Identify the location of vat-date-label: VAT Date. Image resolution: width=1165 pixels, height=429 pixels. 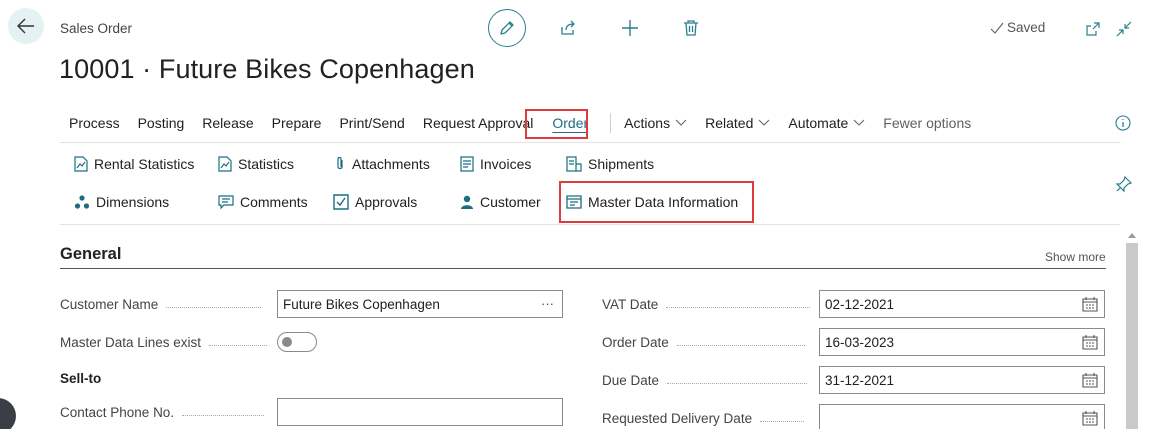
(706, 304).